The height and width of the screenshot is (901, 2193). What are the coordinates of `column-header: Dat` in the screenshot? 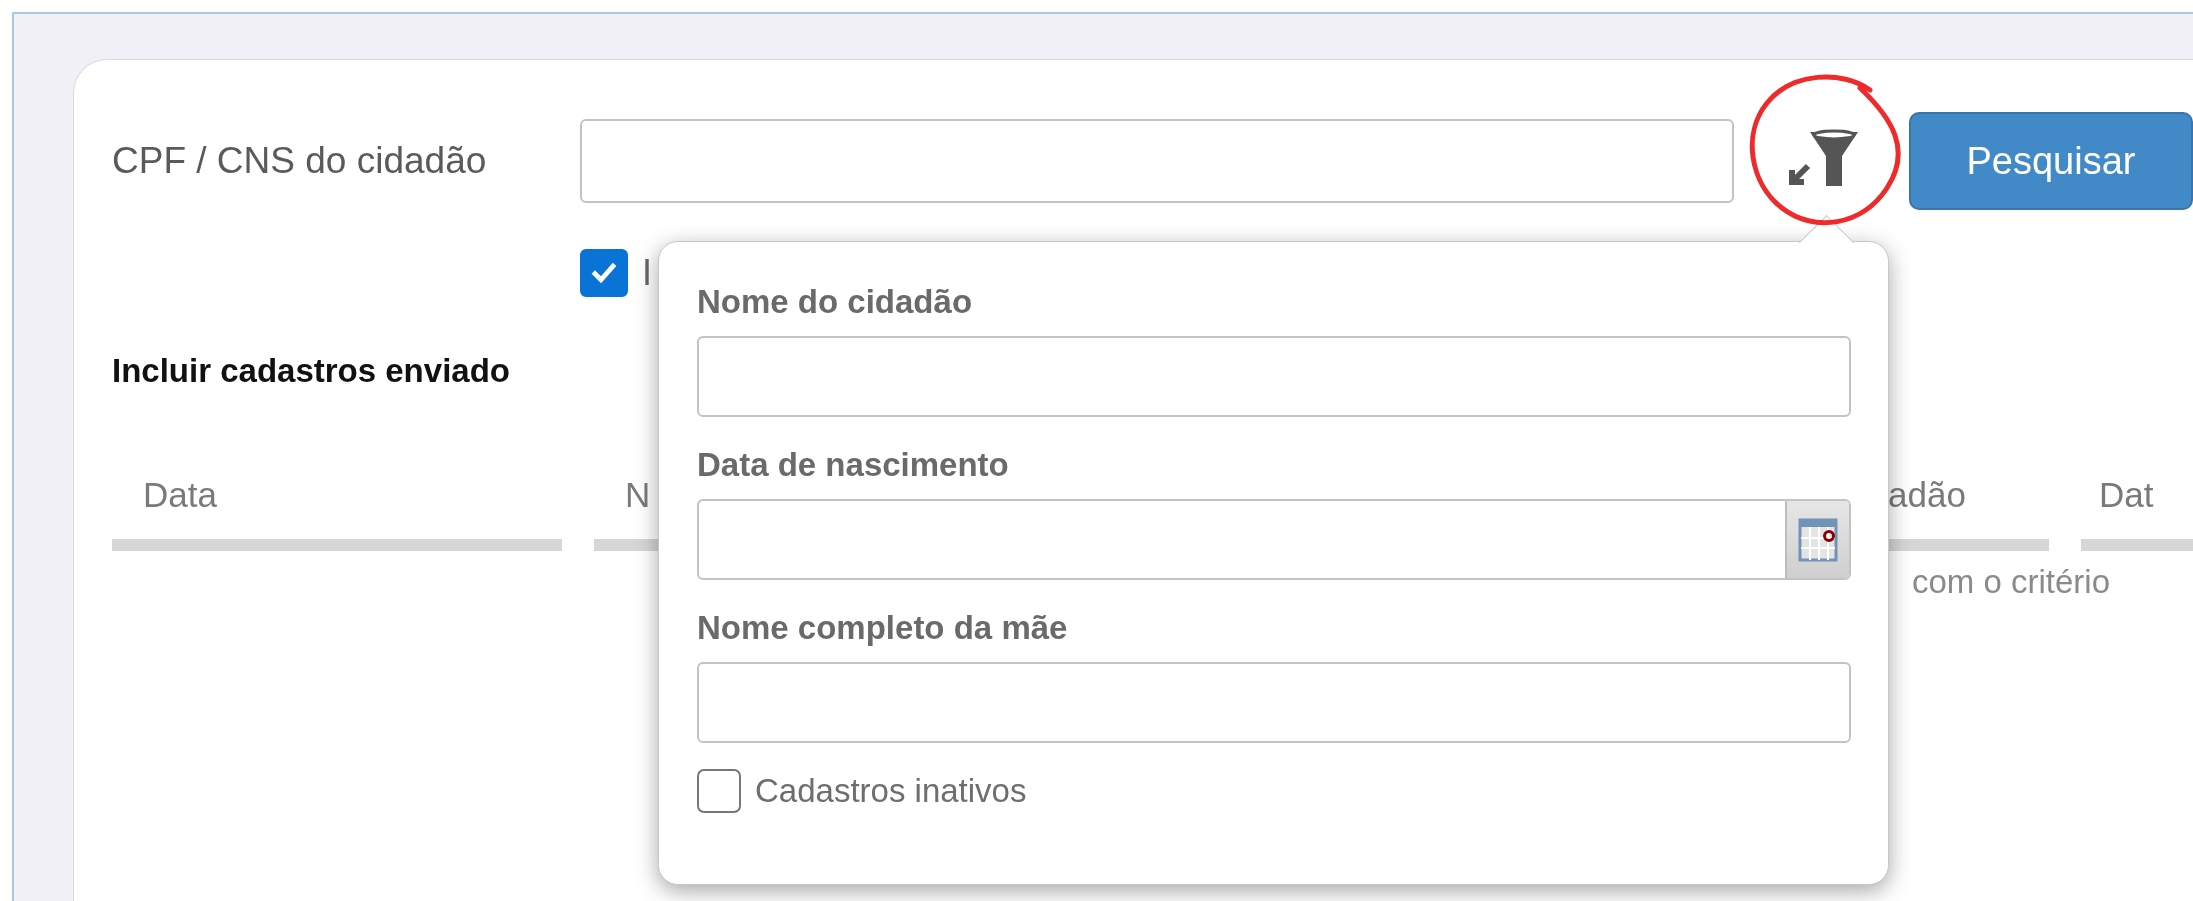 It's located at (2137, 512).